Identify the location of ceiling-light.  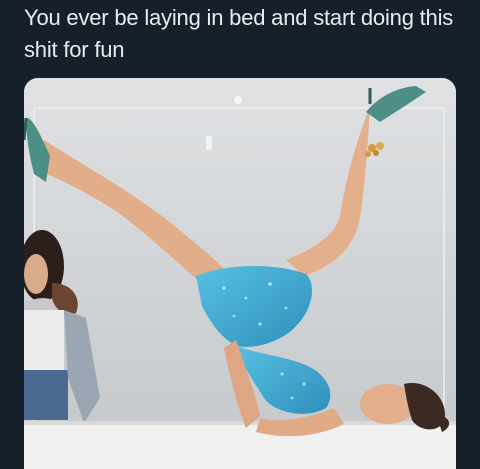
(238, 100).